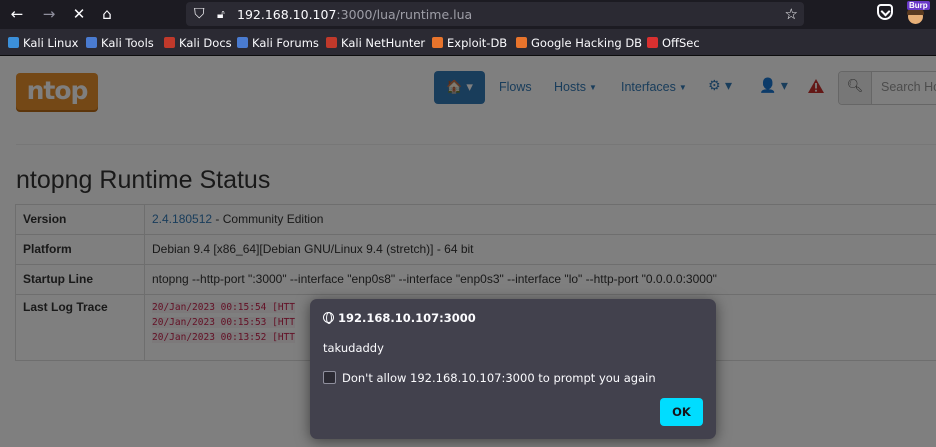 The image size is (936, 447). Describe the element at coordinates (521, 42) in the screenshot. I see `ghdb-icon` at that location.